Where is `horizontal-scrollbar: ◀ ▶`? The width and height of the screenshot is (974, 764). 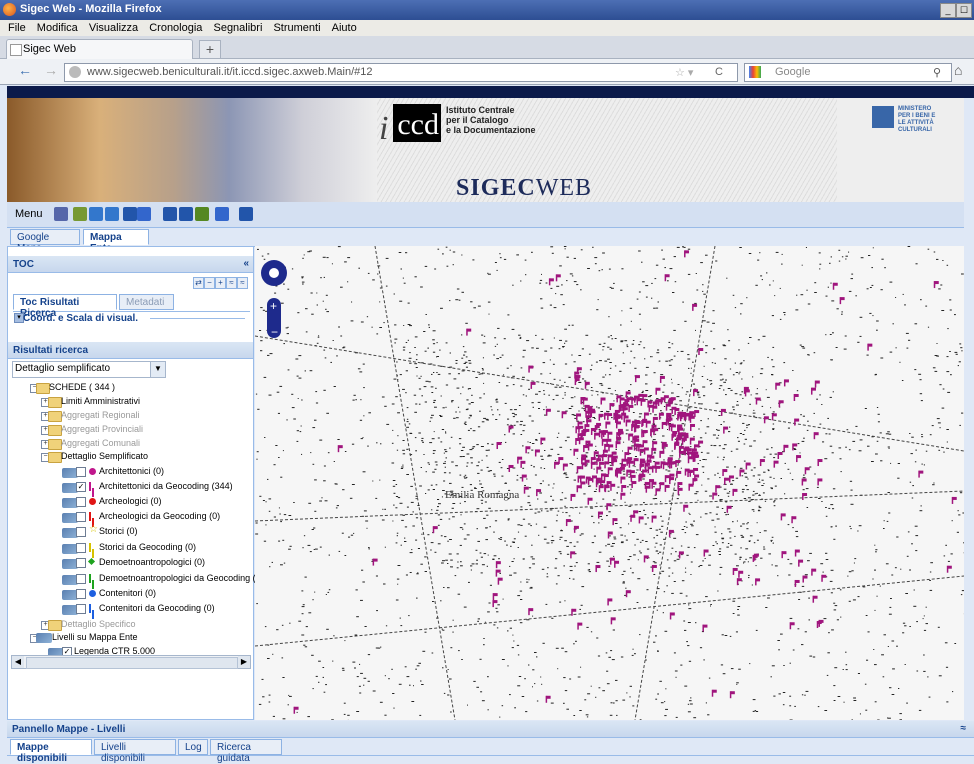
horizontal-scrollbar: ◀ ▶ is located at coordinates (131, 662).